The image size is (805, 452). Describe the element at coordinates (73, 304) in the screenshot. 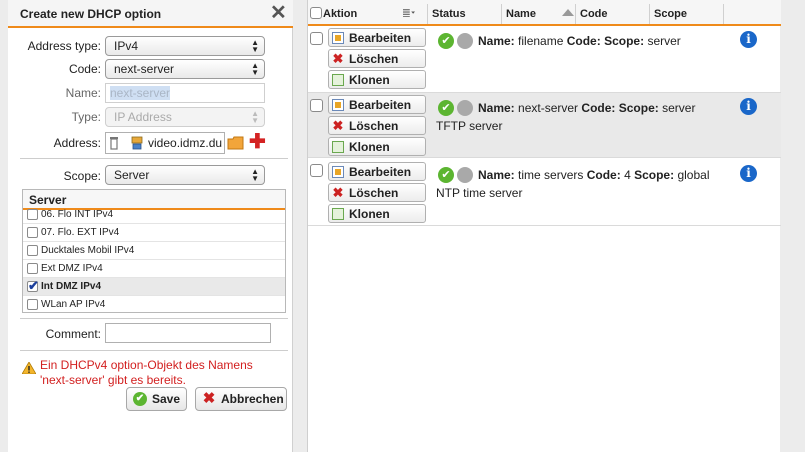

I see `server-item-label: WLan AP IPv4` at that location.